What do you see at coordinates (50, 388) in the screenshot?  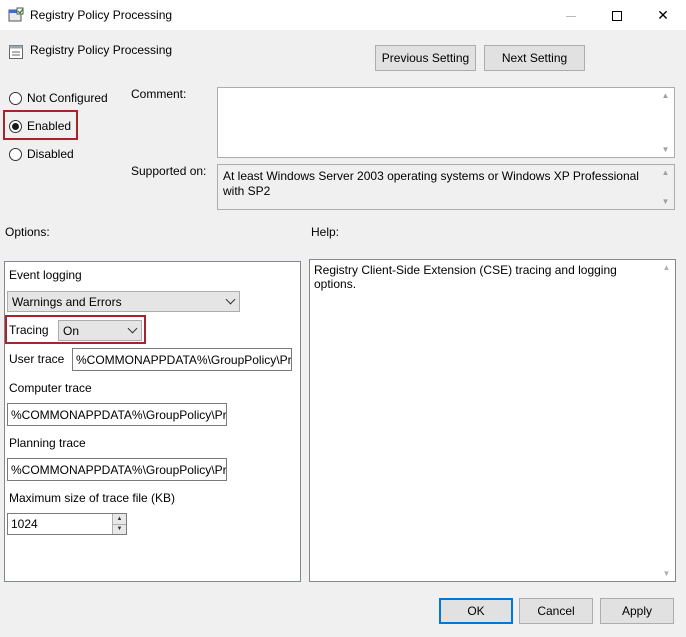 I see `computer-trace-label: Computer trace` at bounding box center [50, 388].